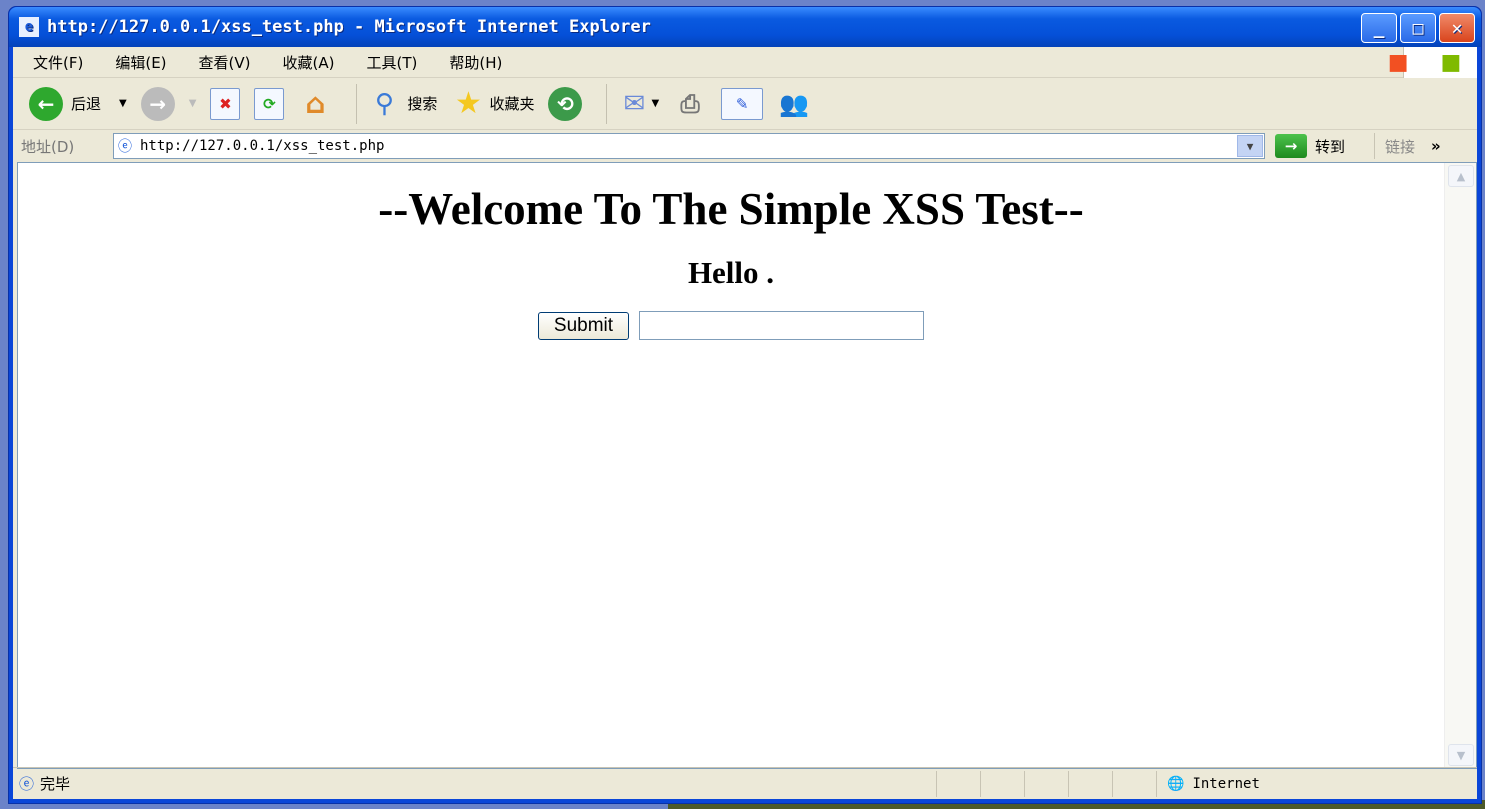 This screenshot has width=1485, height=809. Describe the element at coordinates (1291, 146) in the screenshot. I see `go-arrow-icon: →` at that location.